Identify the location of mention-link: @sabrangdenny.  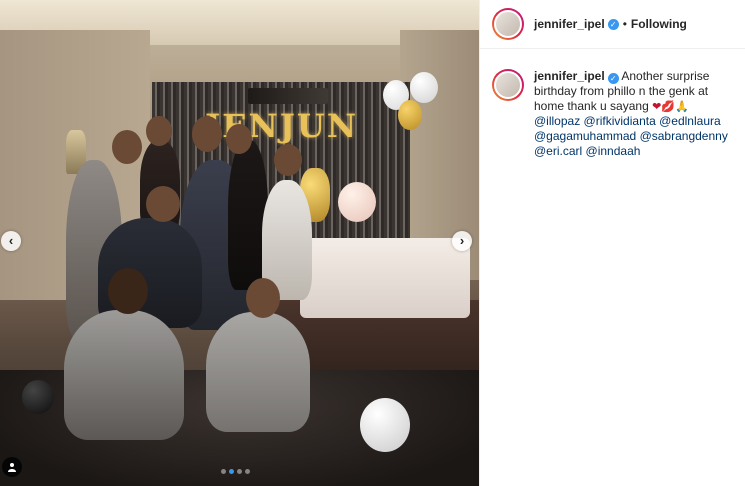
(684, 136).